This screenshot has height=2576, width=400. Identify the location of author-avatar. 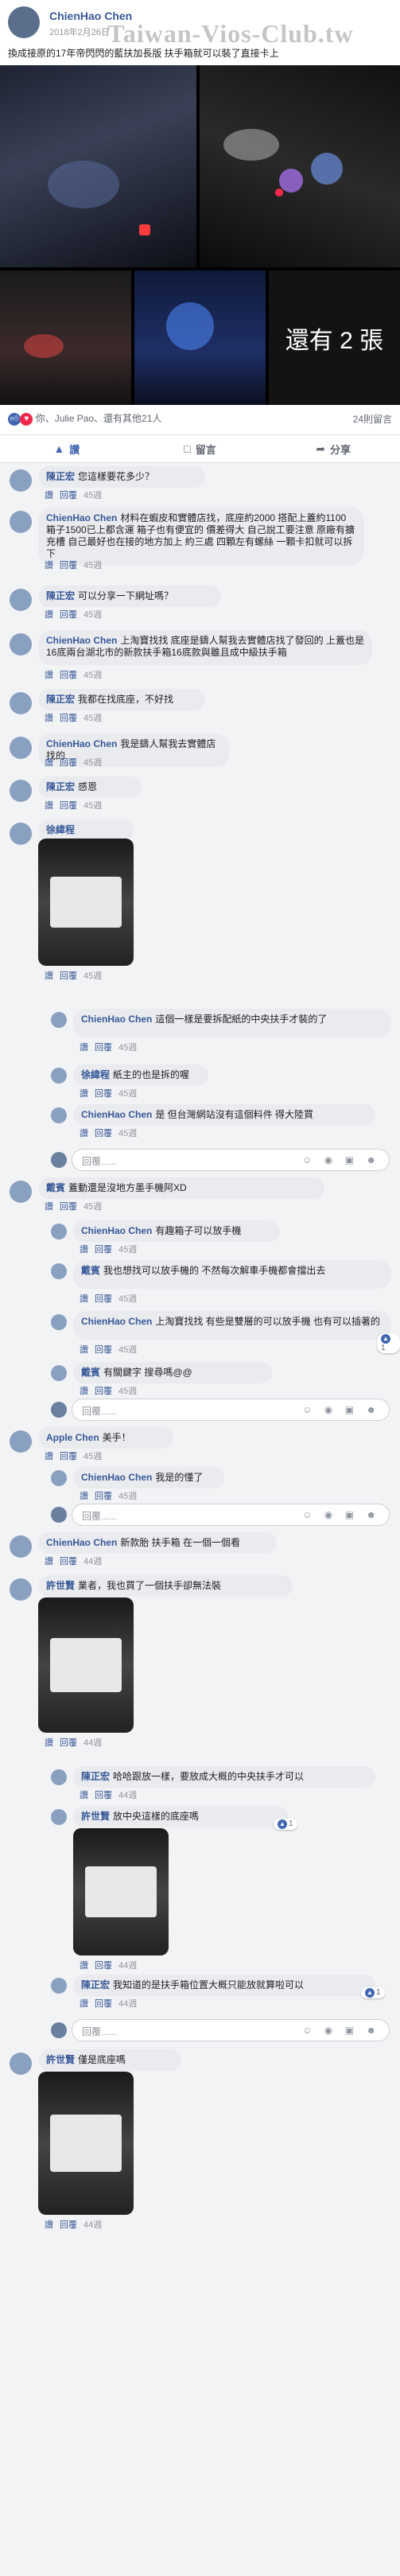
(24, 22).